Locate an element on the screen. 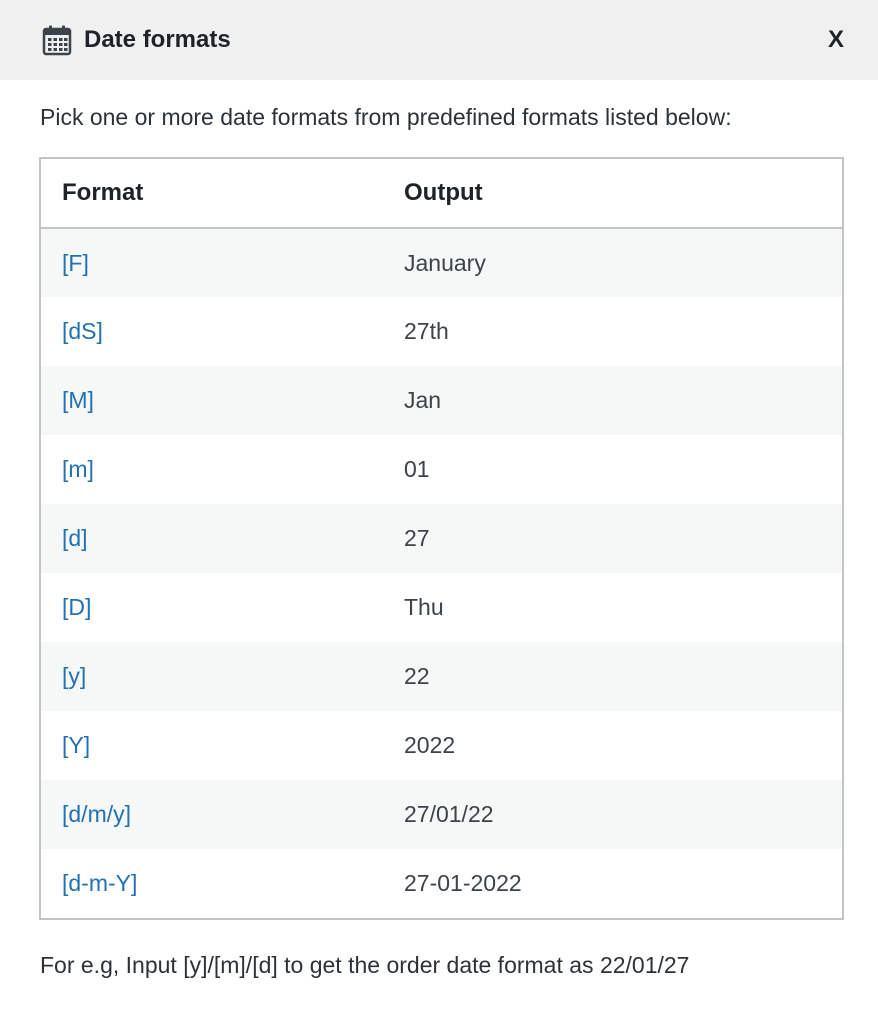 The height and width of the screenshot is (1024, 878). format-code-link: [d] is located at coordinates (212, 538).